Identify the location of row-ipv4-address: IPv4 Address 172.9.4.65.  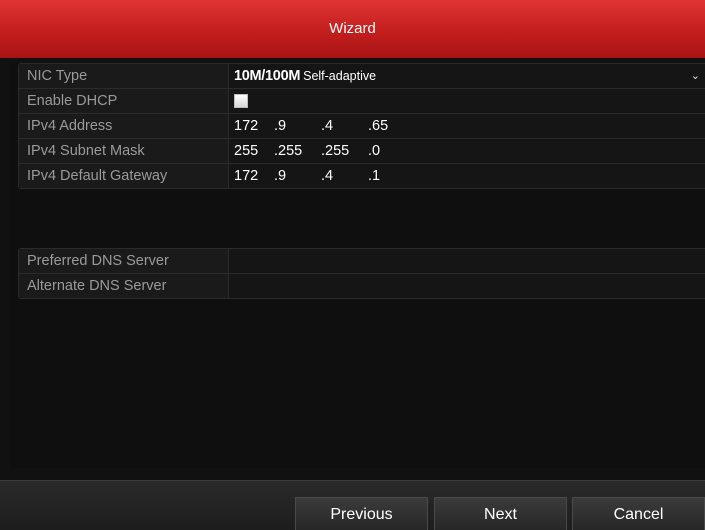
(362, 126).